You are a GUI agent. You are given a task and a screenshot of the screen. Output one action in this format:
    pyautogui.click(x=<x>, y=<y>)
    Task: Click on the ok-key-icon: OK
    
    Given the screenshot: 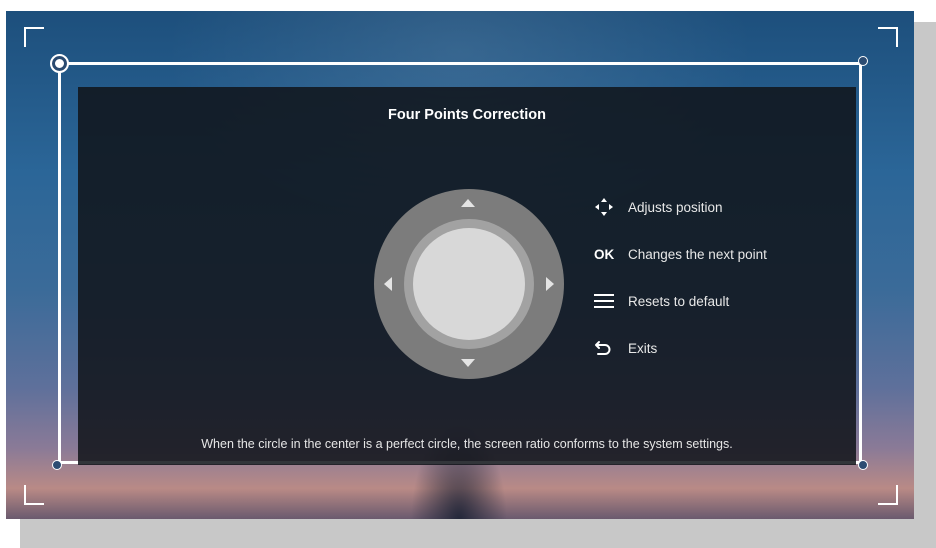 What is the action you would take?
    pyautogui.click(x=611, y=254)
    